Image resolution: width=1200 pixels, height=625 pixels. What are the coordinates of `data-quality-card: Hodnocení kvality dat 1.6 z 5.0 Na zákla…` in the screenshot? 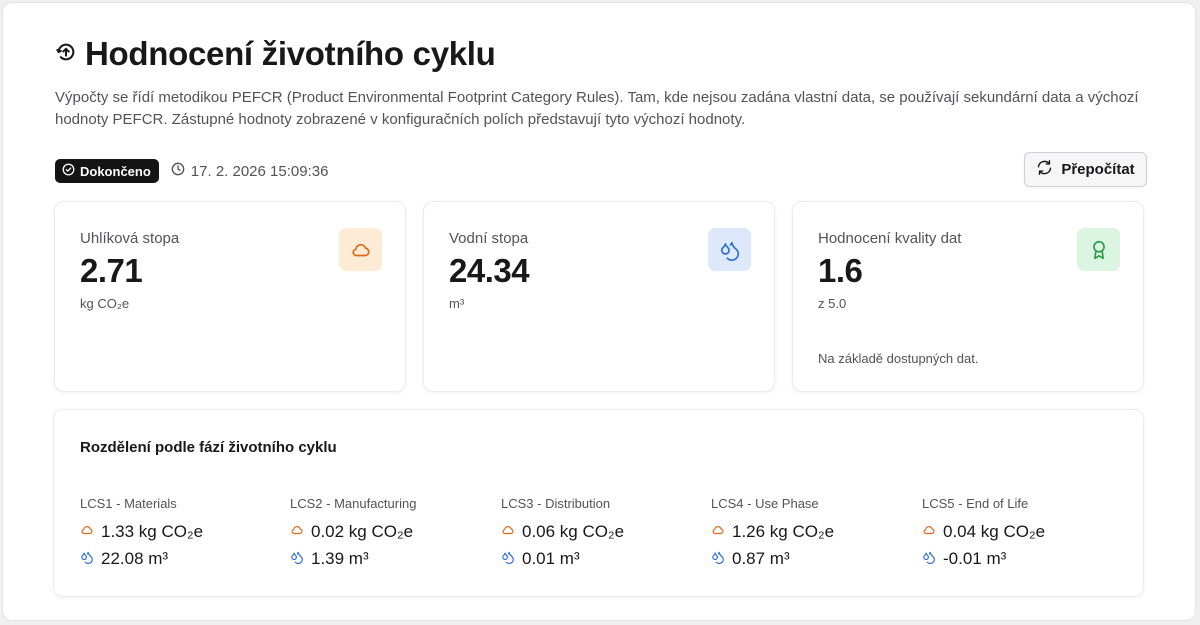 It's located at (968, 296).